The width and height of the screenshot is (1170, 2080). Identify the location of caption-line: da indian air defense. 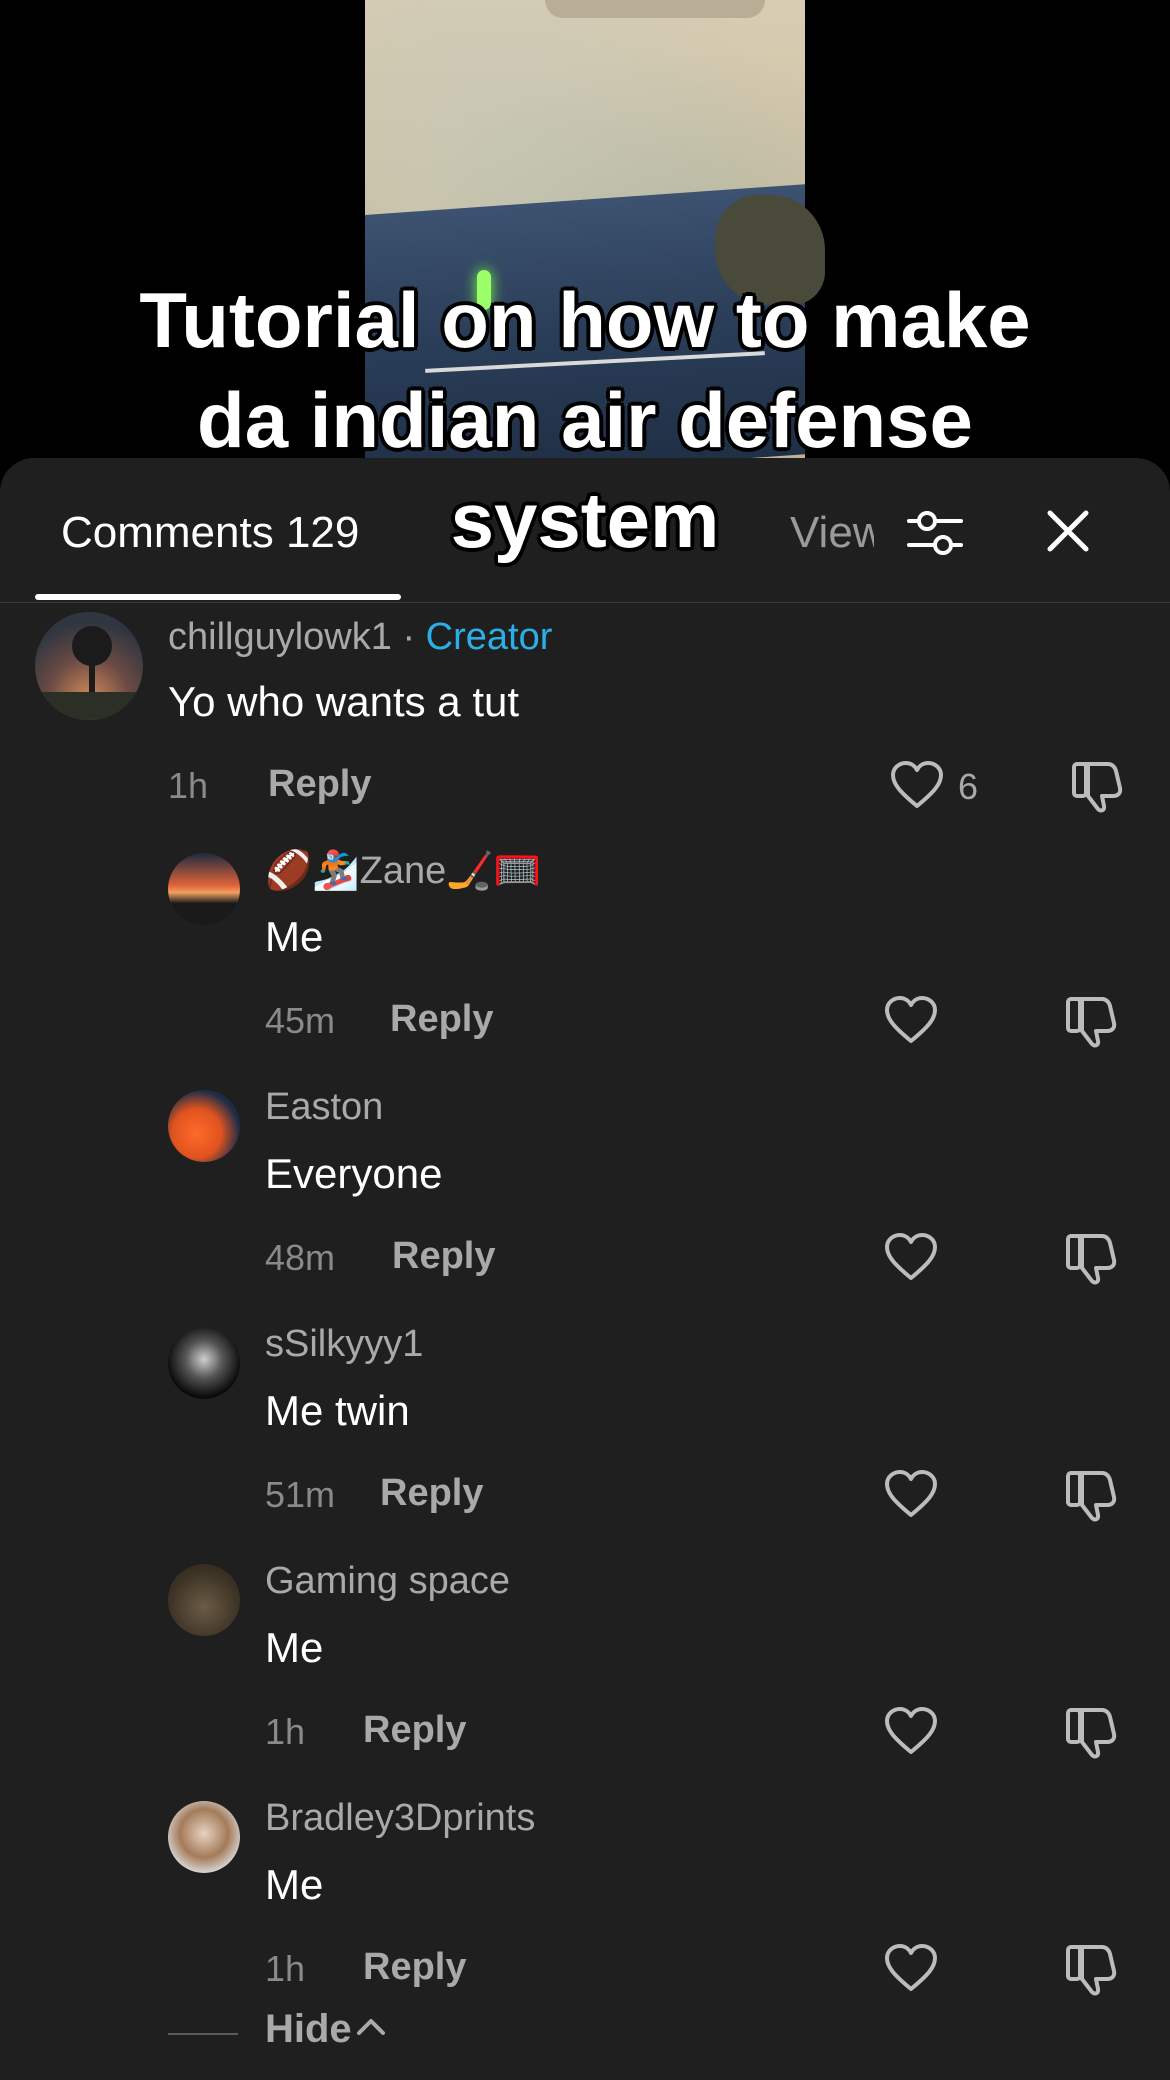
(585, 420).